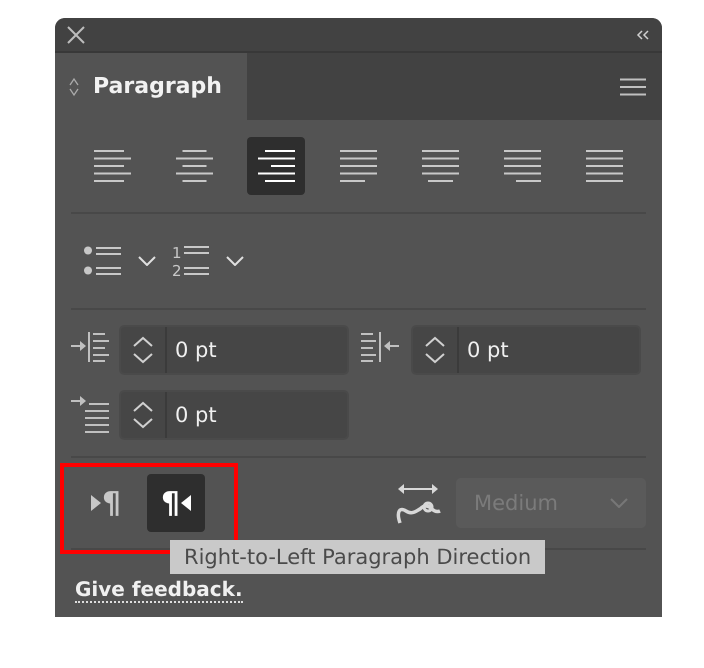 This screenshot has height=668, width=704. What do you see at coordinates (151, 86) in the screenshot?
I see `panel-tab: Paragraph` at bounding box center [151, 86].